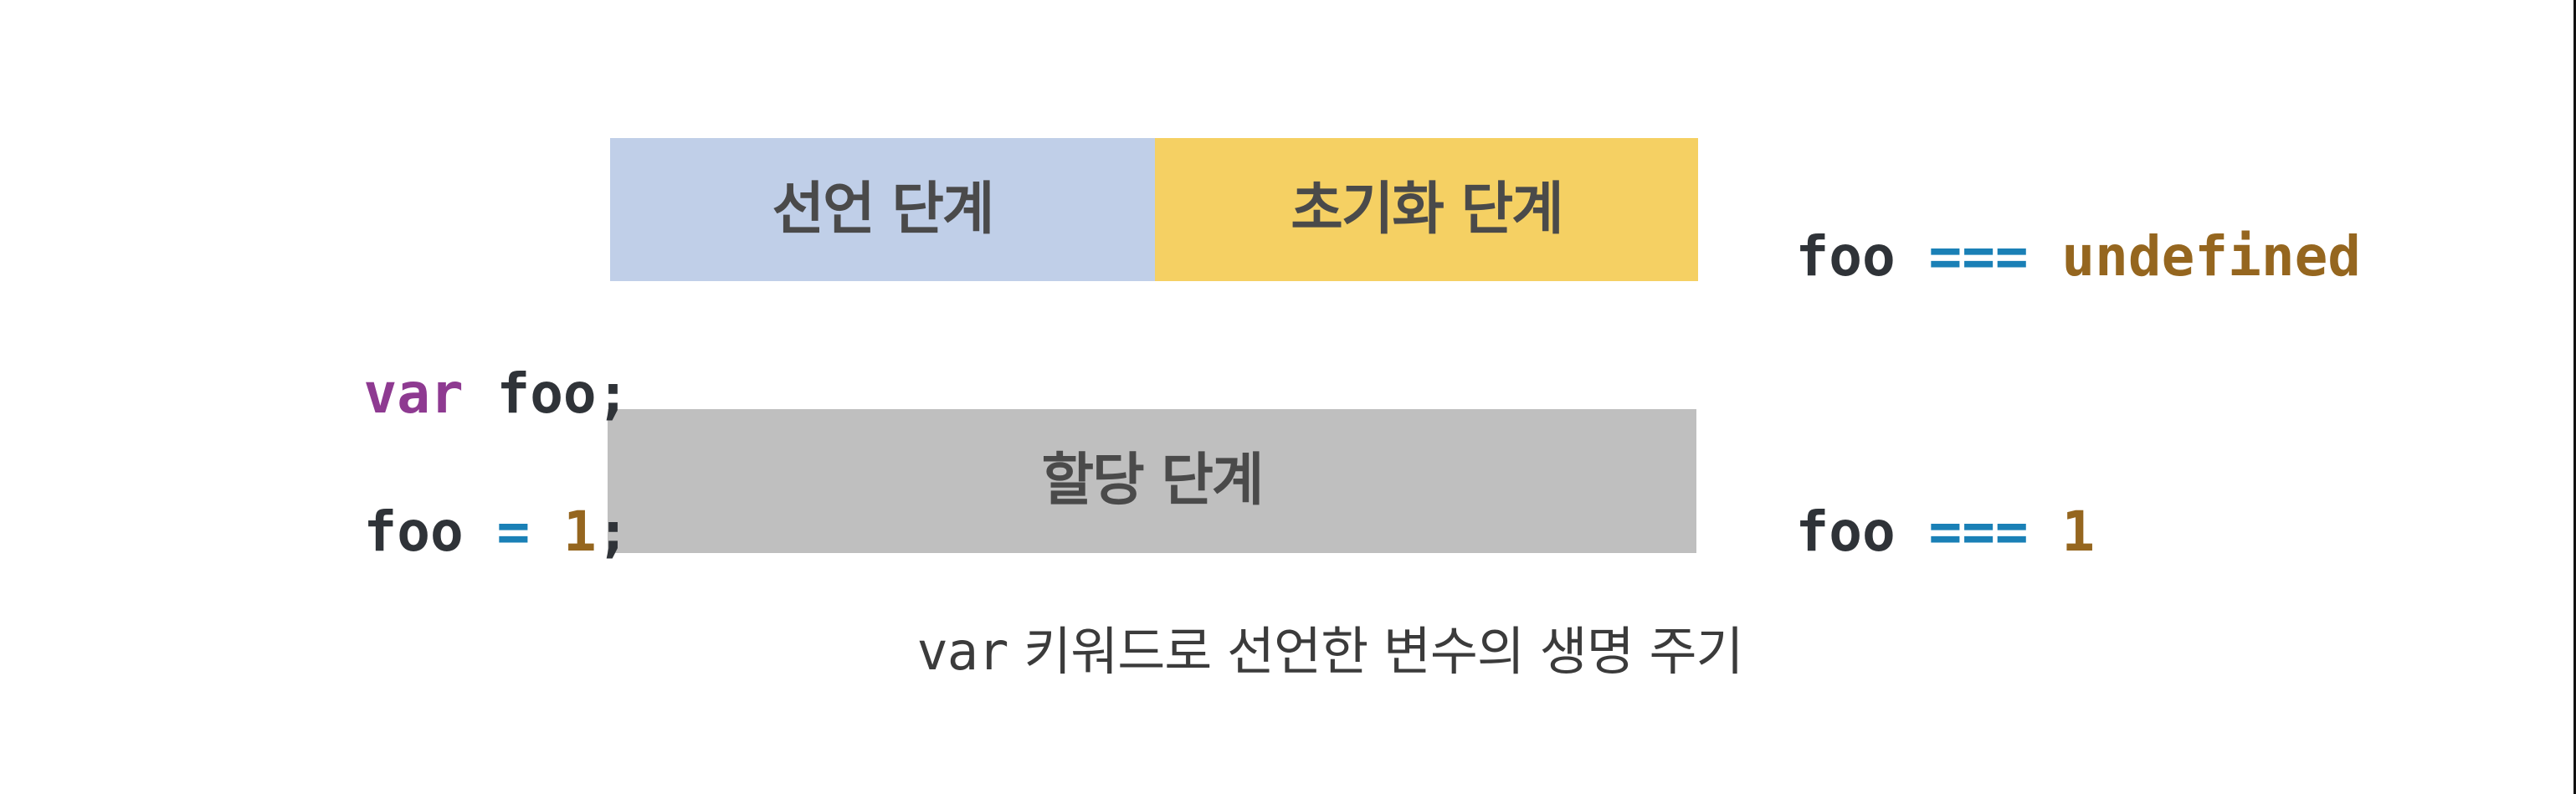 The width and height of the screenshot is (2576, 794). I want to click on code-keyword-var: var, so click(413, 393).